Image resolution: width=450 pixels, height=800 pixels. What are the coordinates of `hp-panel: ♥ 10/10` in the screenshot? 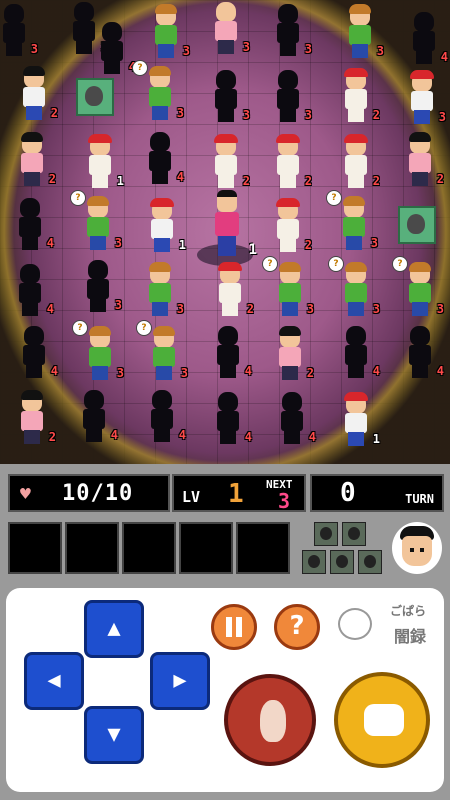 It's located at (89, 493).